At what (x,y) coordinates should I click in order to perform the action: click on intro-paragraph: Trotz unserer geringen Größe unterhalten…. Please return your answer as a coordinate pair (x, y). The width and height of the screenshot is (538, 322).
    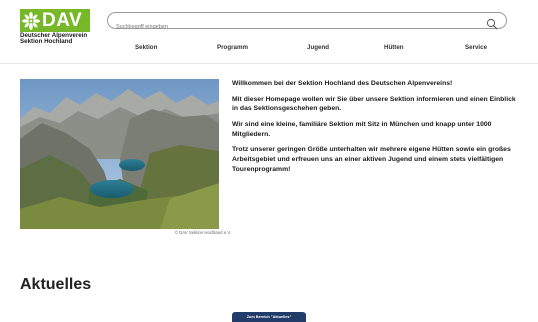
    Looking at the image, I should click on (371, 160).